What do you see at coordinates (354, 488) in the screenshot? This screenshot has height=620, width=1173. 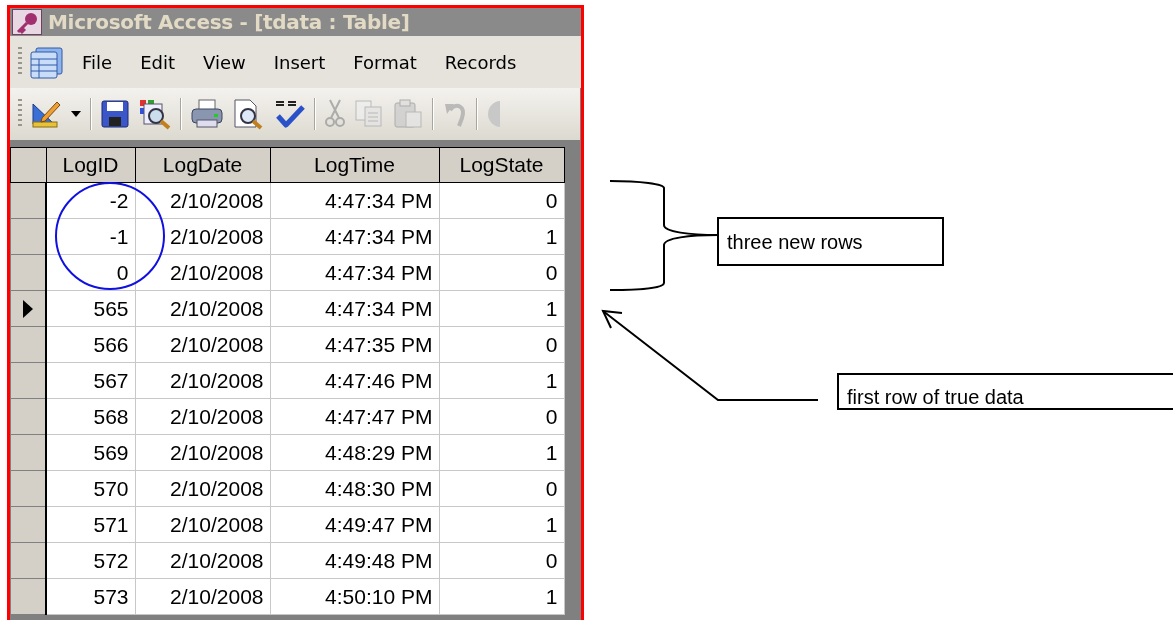 I see `table-cell: 4:48:30 PM` at bounding box center [354, 488].